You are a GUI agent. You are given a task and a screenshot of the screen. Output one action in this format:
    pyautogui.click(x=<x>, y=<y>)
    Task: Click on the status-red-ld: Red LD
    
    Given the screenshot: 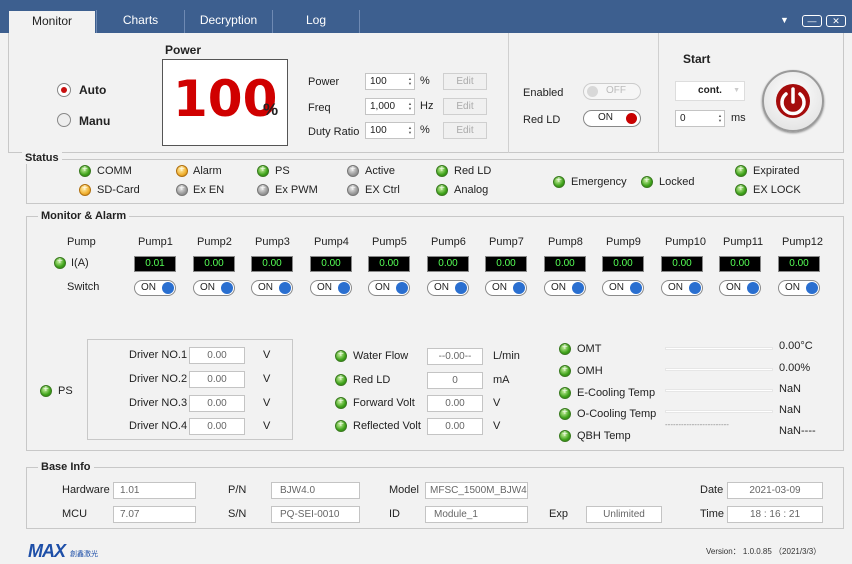 What is the action you would take?
    pyautogui.click(x=473, y=171)
    